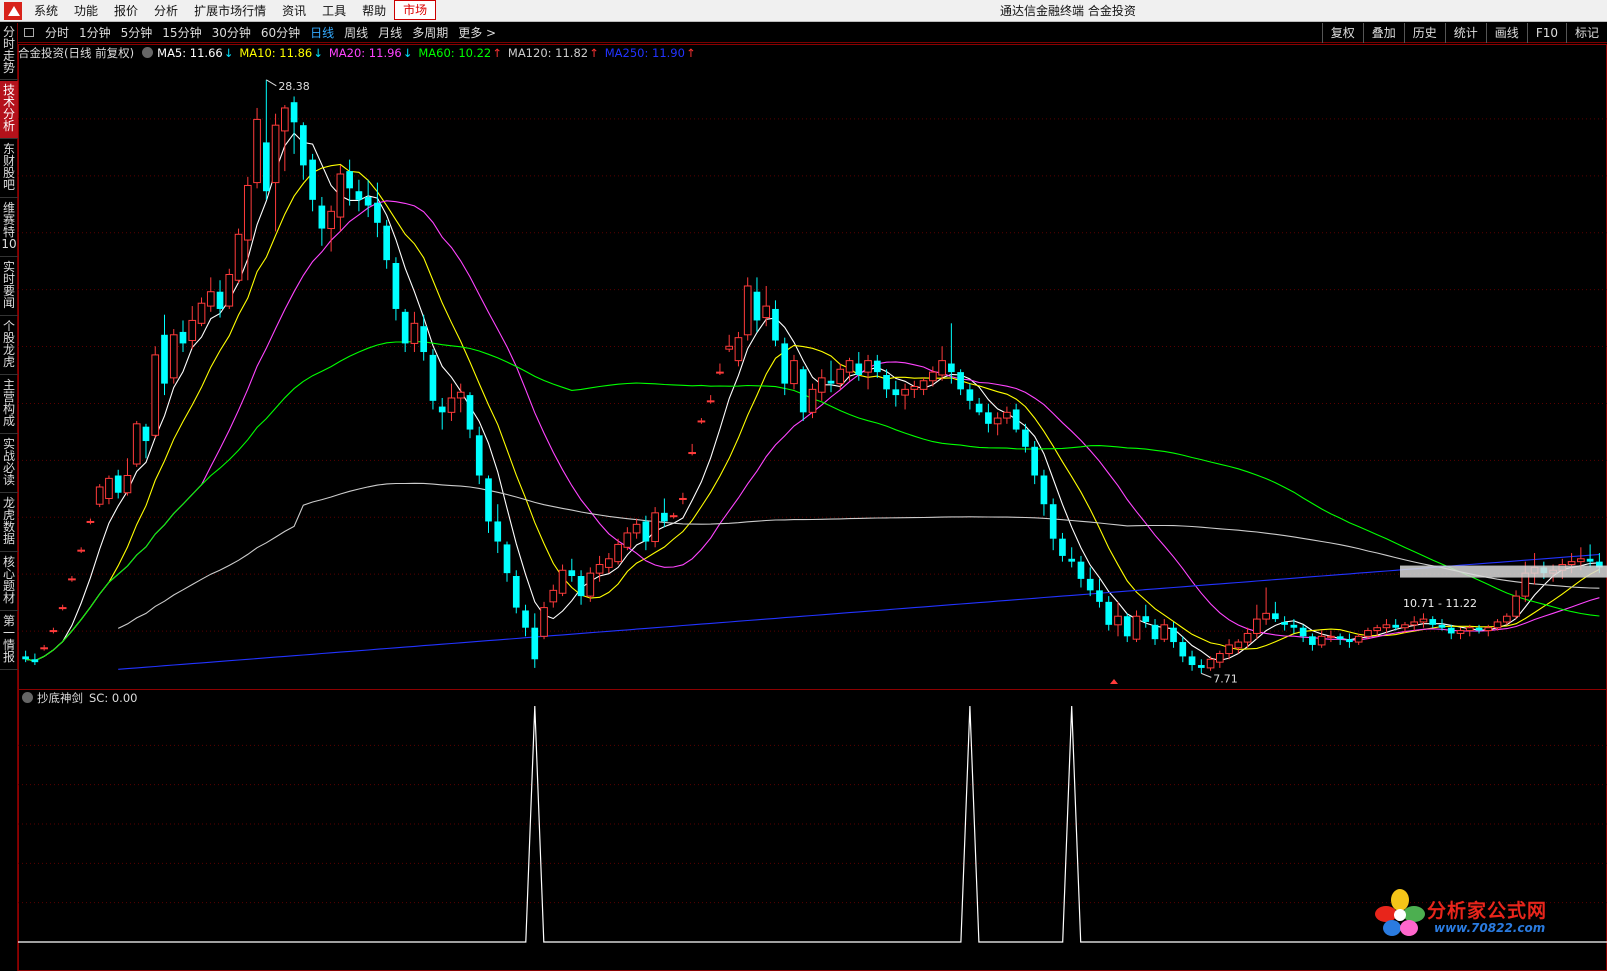  What do you see at coordinates (29, 32) in the screenshot?
I see `layout-toggle-icon` at bounding box center [29, 32].